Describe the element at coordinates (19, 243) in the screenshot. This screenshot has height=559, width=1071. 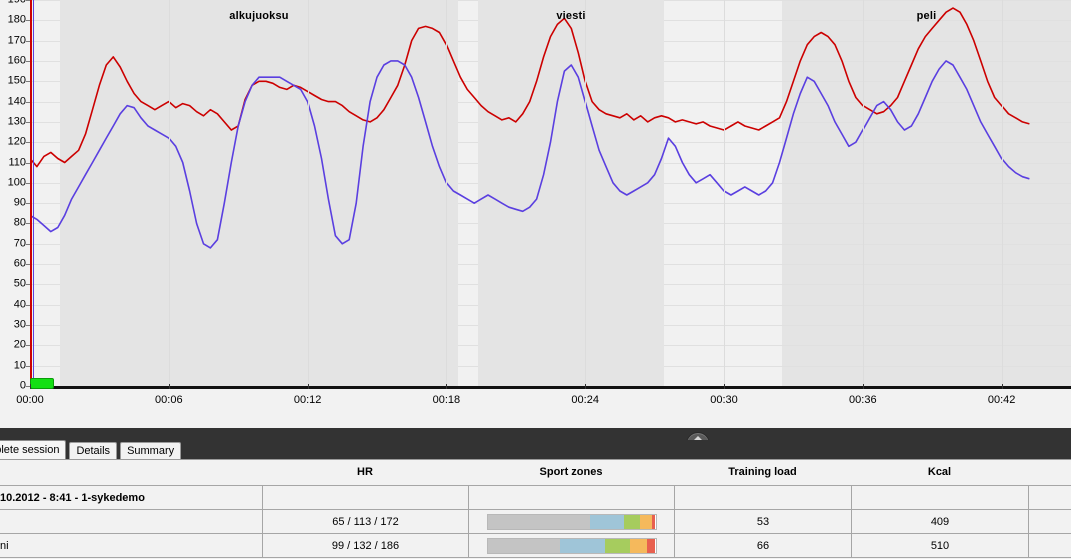
I see `y-axis-tick-label: 70` at that location.